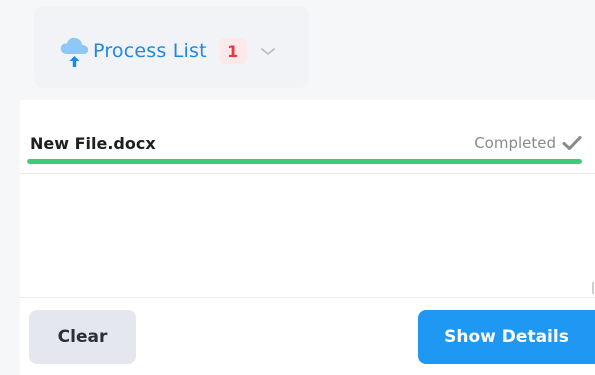 Image resolution: width=595 pixels, height=375 pixels. Describe the element at coordinates (515, 143) in the screenshot. I see `status-label: Completed` at that location.